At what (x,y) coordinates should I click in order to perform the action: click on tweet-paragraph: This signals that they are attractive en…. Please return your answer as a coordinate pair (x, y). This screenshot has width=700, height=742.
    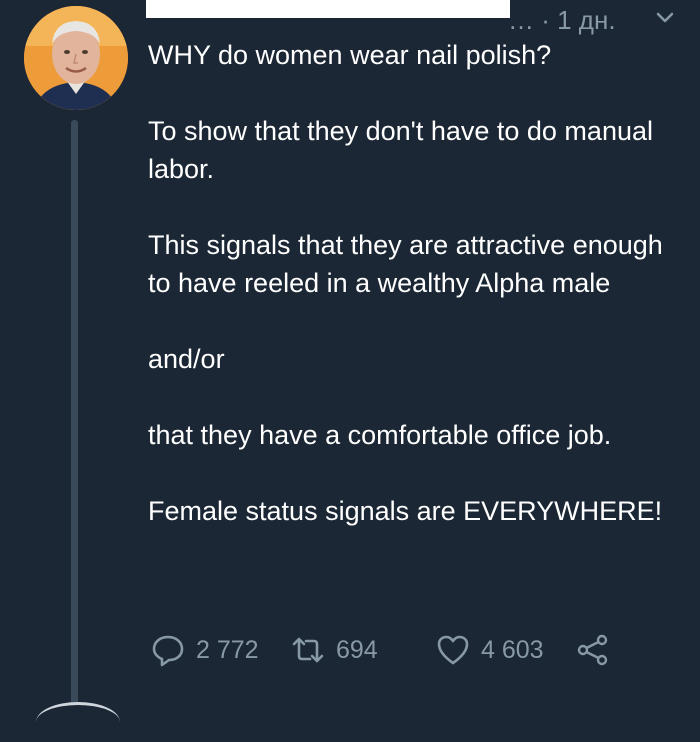
    Looking at the image, I should click on (405, 264).